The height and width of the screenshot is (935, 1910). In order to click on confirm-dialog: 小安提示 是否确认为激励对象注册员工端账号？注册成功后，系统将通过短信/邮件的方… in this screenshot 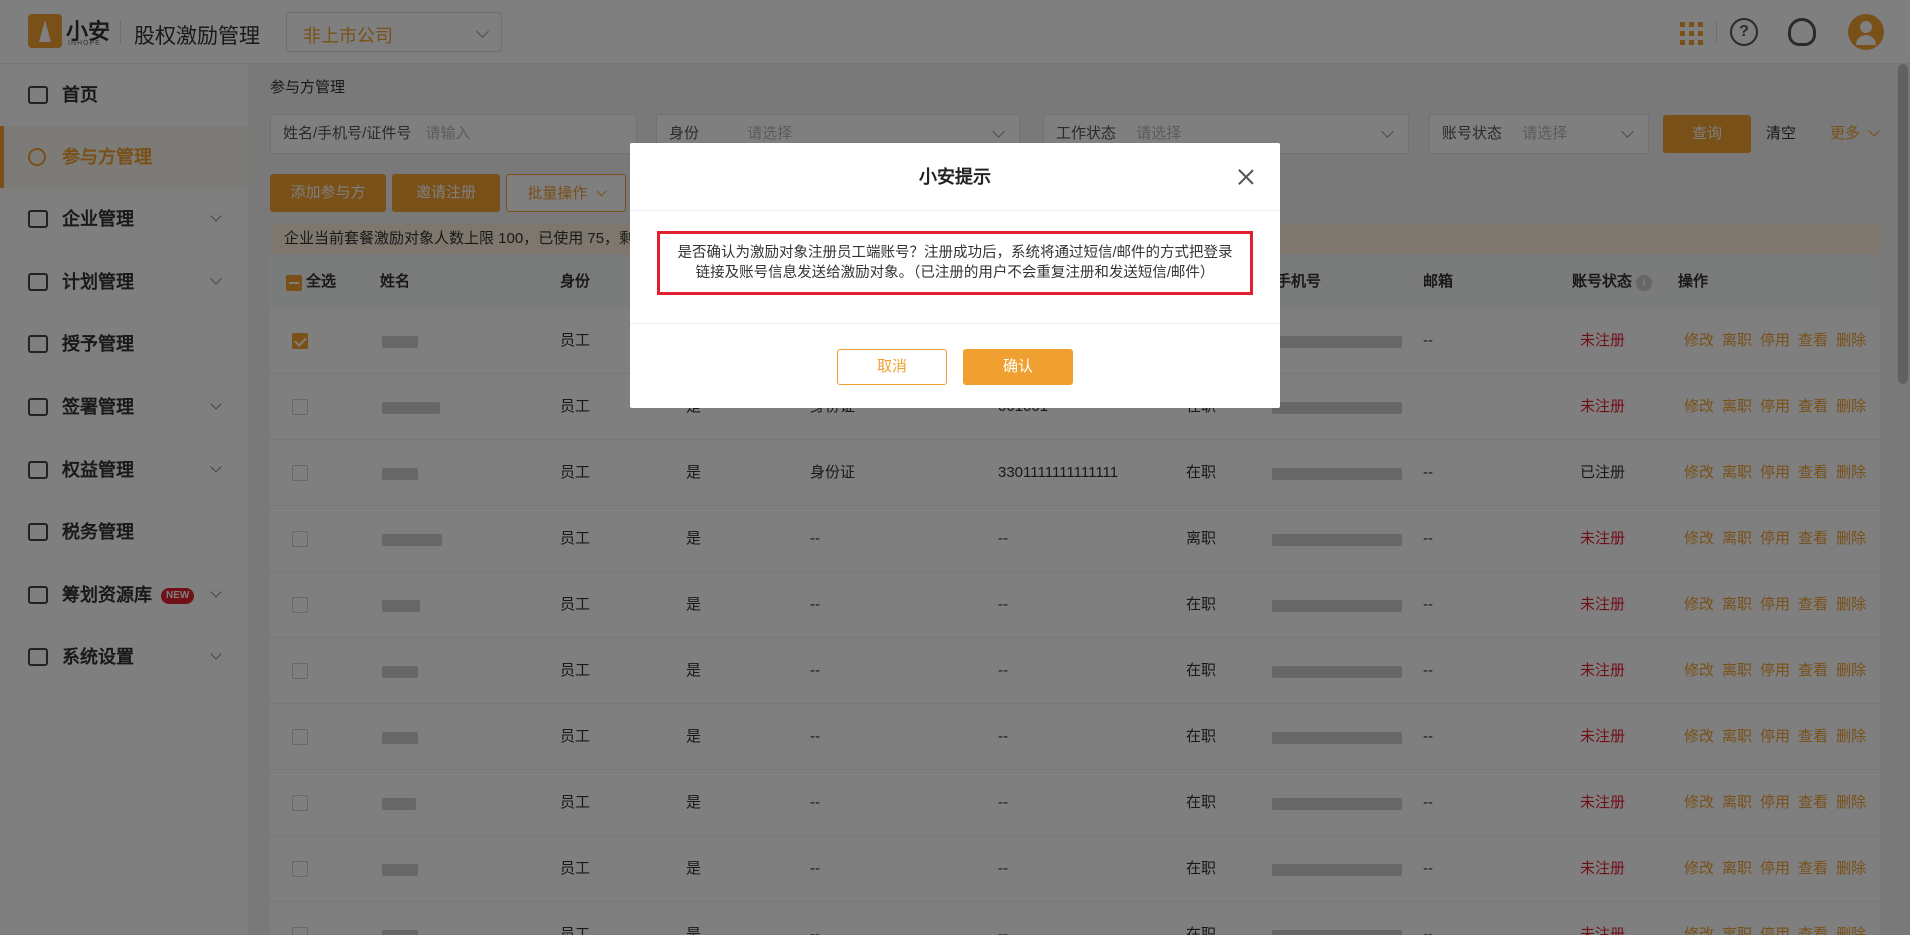, I will do `click(955, 275)`.